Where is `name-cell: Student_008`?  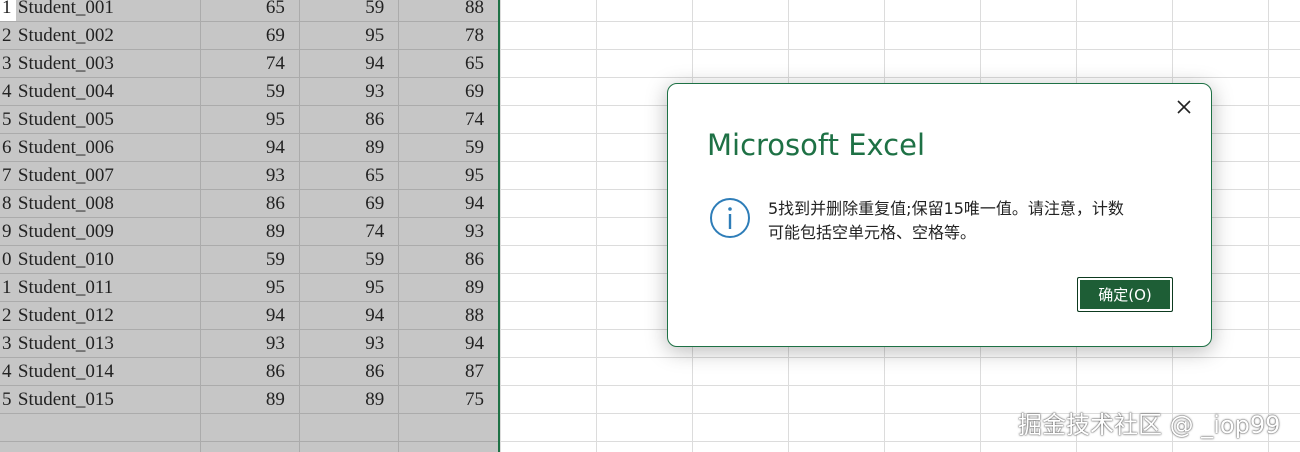 name-cell: Student_008 is located at coordinates (108, 203).